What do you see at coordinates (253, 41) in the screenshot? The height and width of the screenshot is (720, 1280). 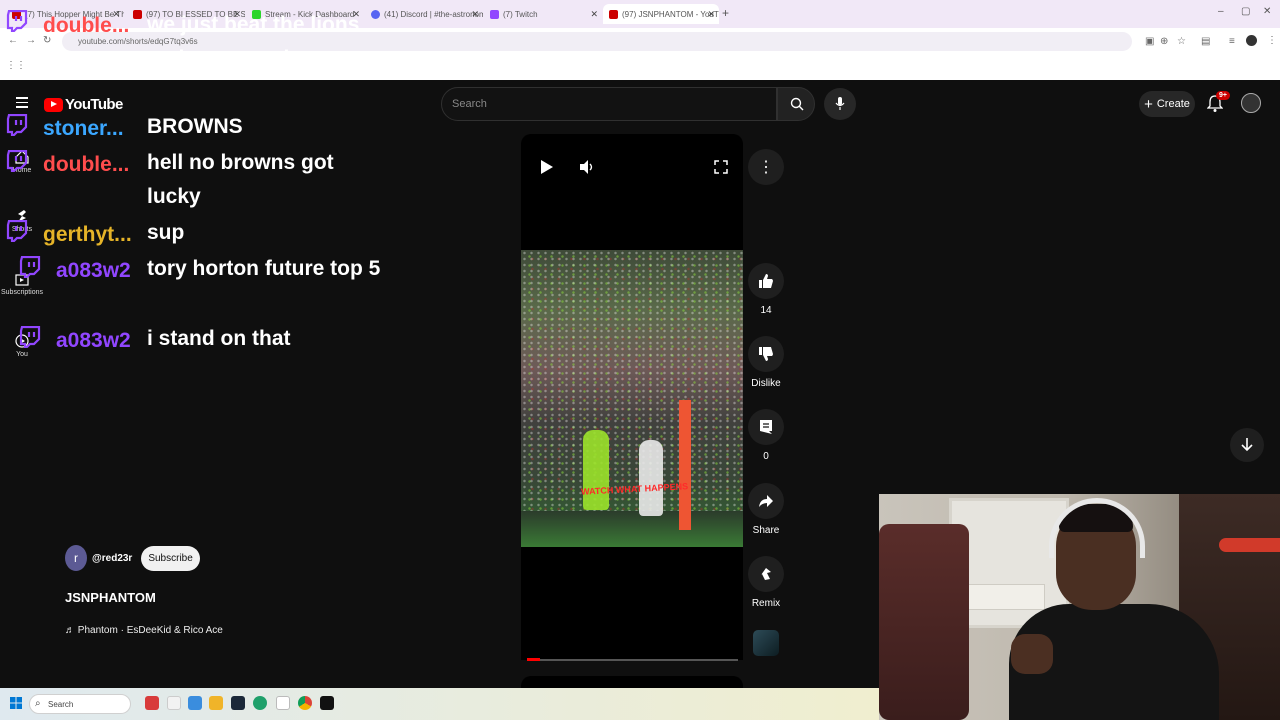 I see `chat-text: we just beat the lions and commanders` at bounding box center [253, 41].